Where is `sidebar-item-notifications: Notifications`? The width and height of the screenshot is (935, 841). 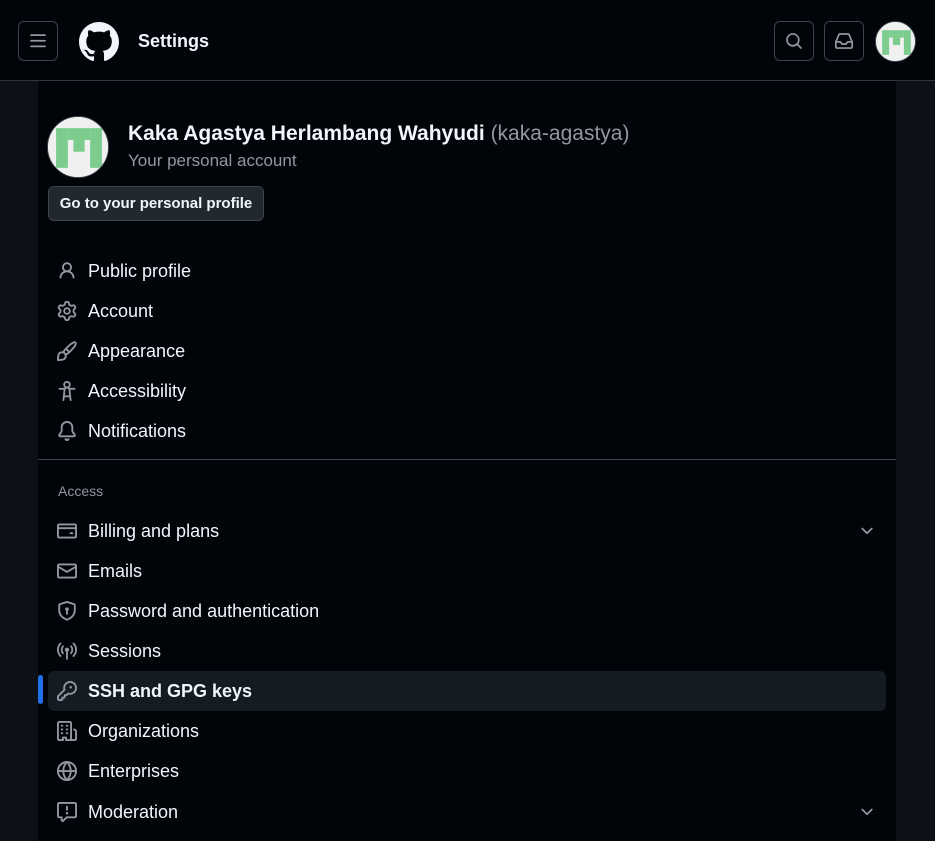 sidebar-item-notifications: Notifications is located at coordinates (467, 431).